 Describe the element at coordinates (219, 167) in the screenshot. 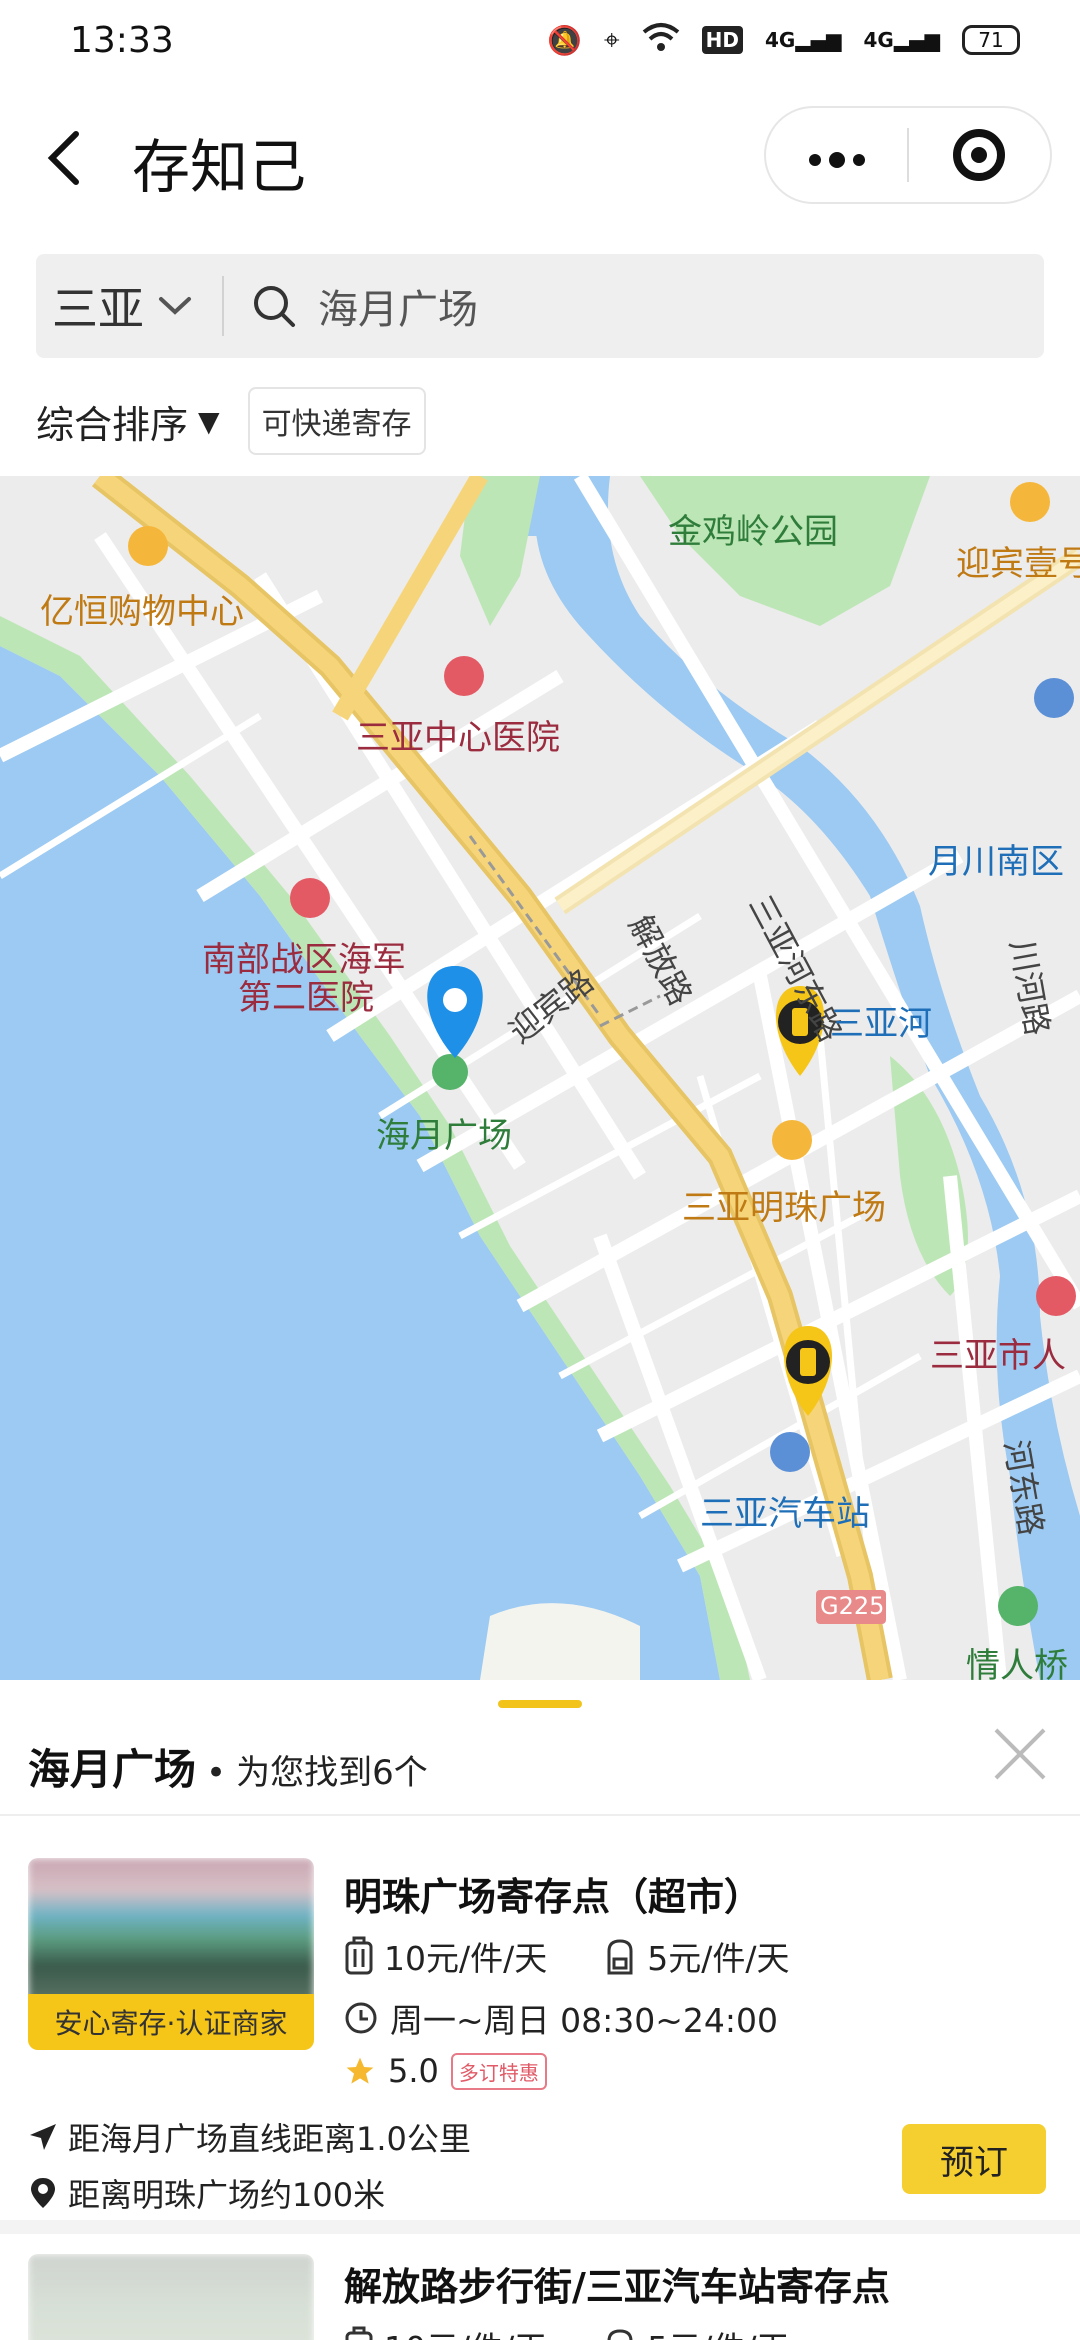

I see `page-title: 存知己` at that location.